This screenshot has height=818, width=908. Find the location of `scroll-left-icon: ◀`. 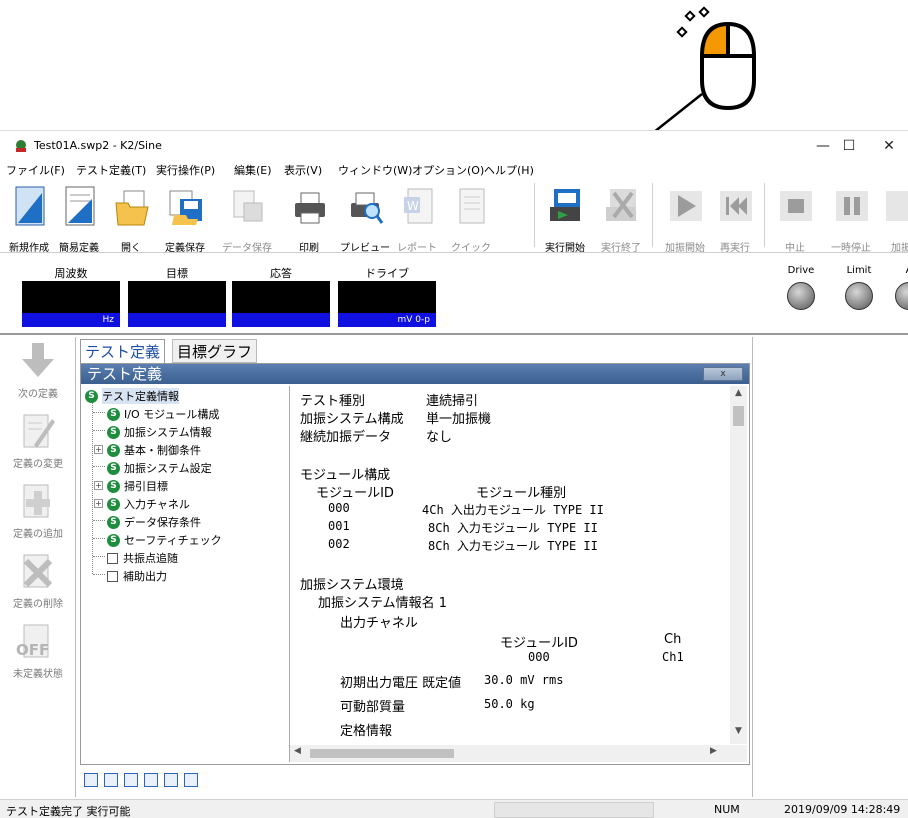

scroll-left-icon: ◀ is located at coordinates (297, 751).